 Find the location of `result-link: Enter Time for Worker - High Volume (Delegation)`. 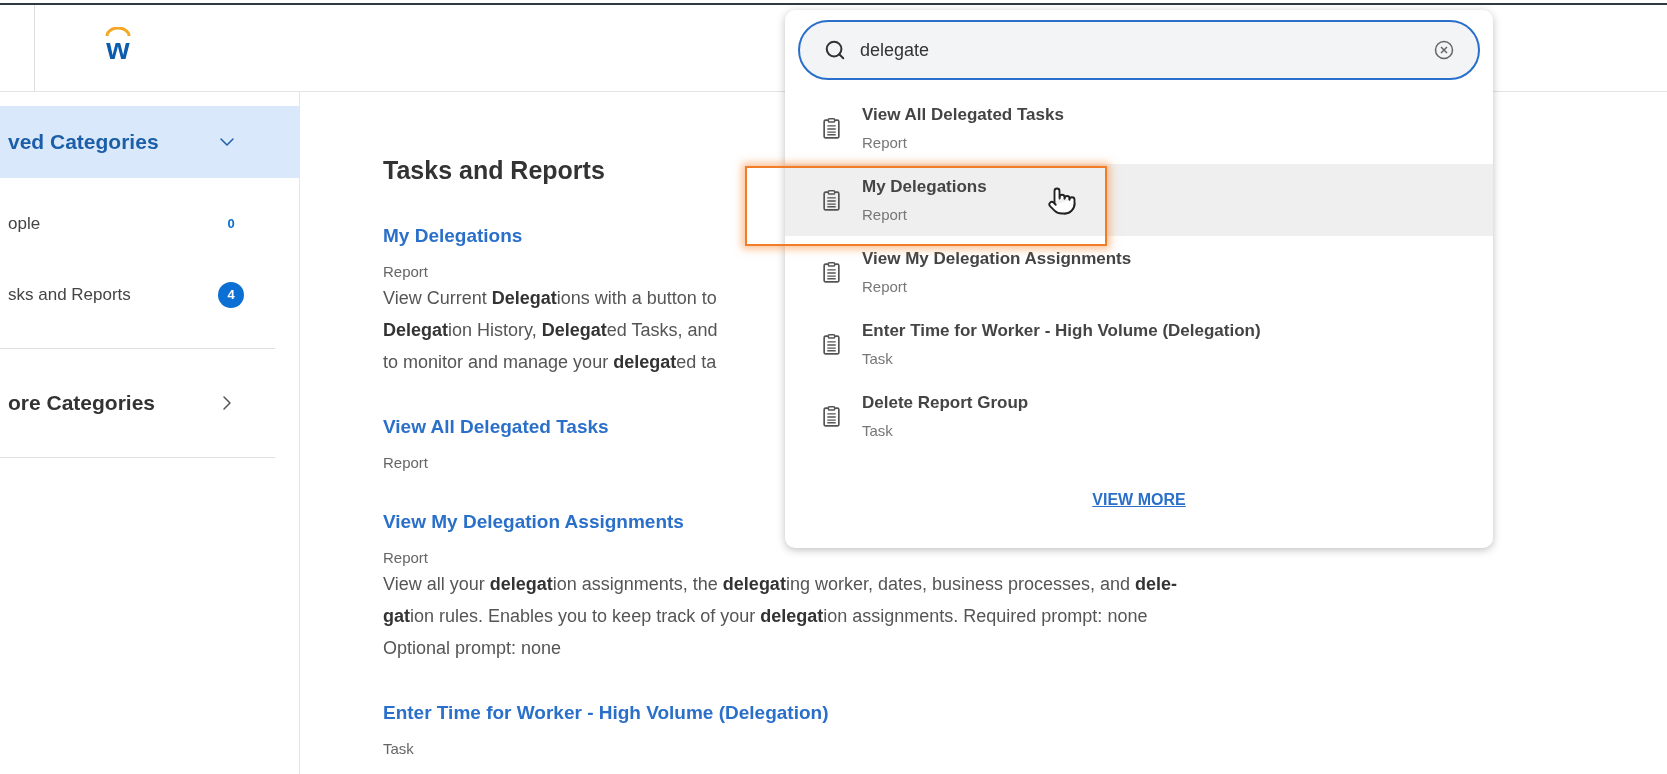

result-link: Enter Time for Worker - High Volume (Delegation) is located at coordinates (606, 713).